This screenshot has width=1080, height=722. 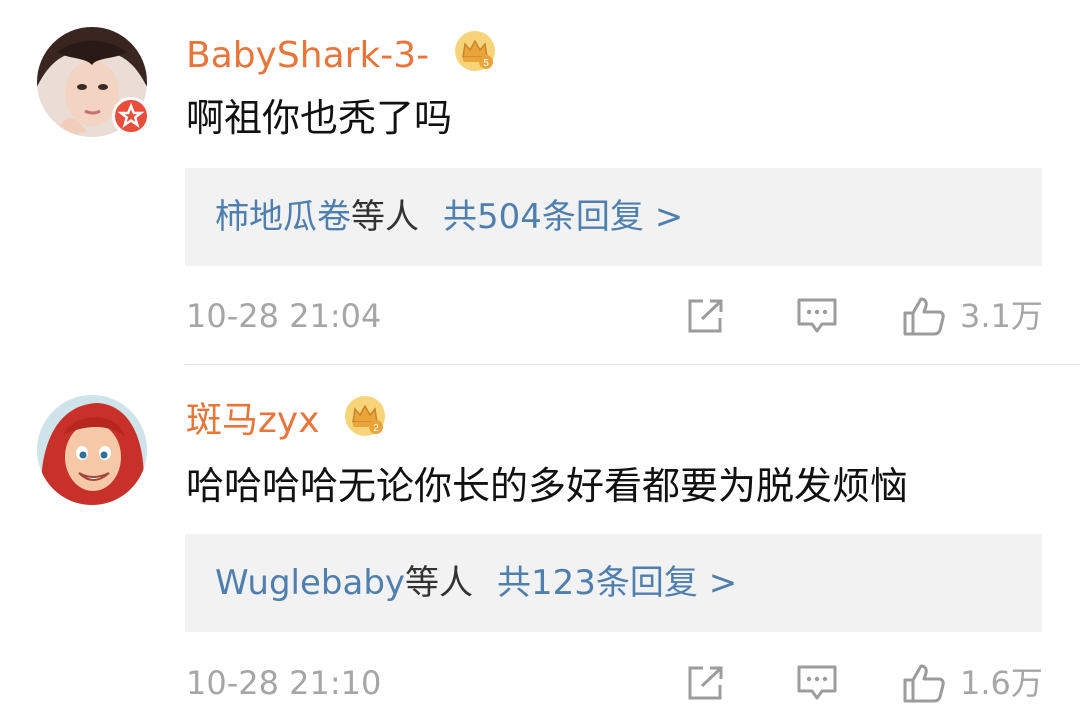 What do you see at coordinates (614, 316) in the screenshot?
I see `comment-meta: 10-28 21:04 3.1万` at bounding box center [614, 316].